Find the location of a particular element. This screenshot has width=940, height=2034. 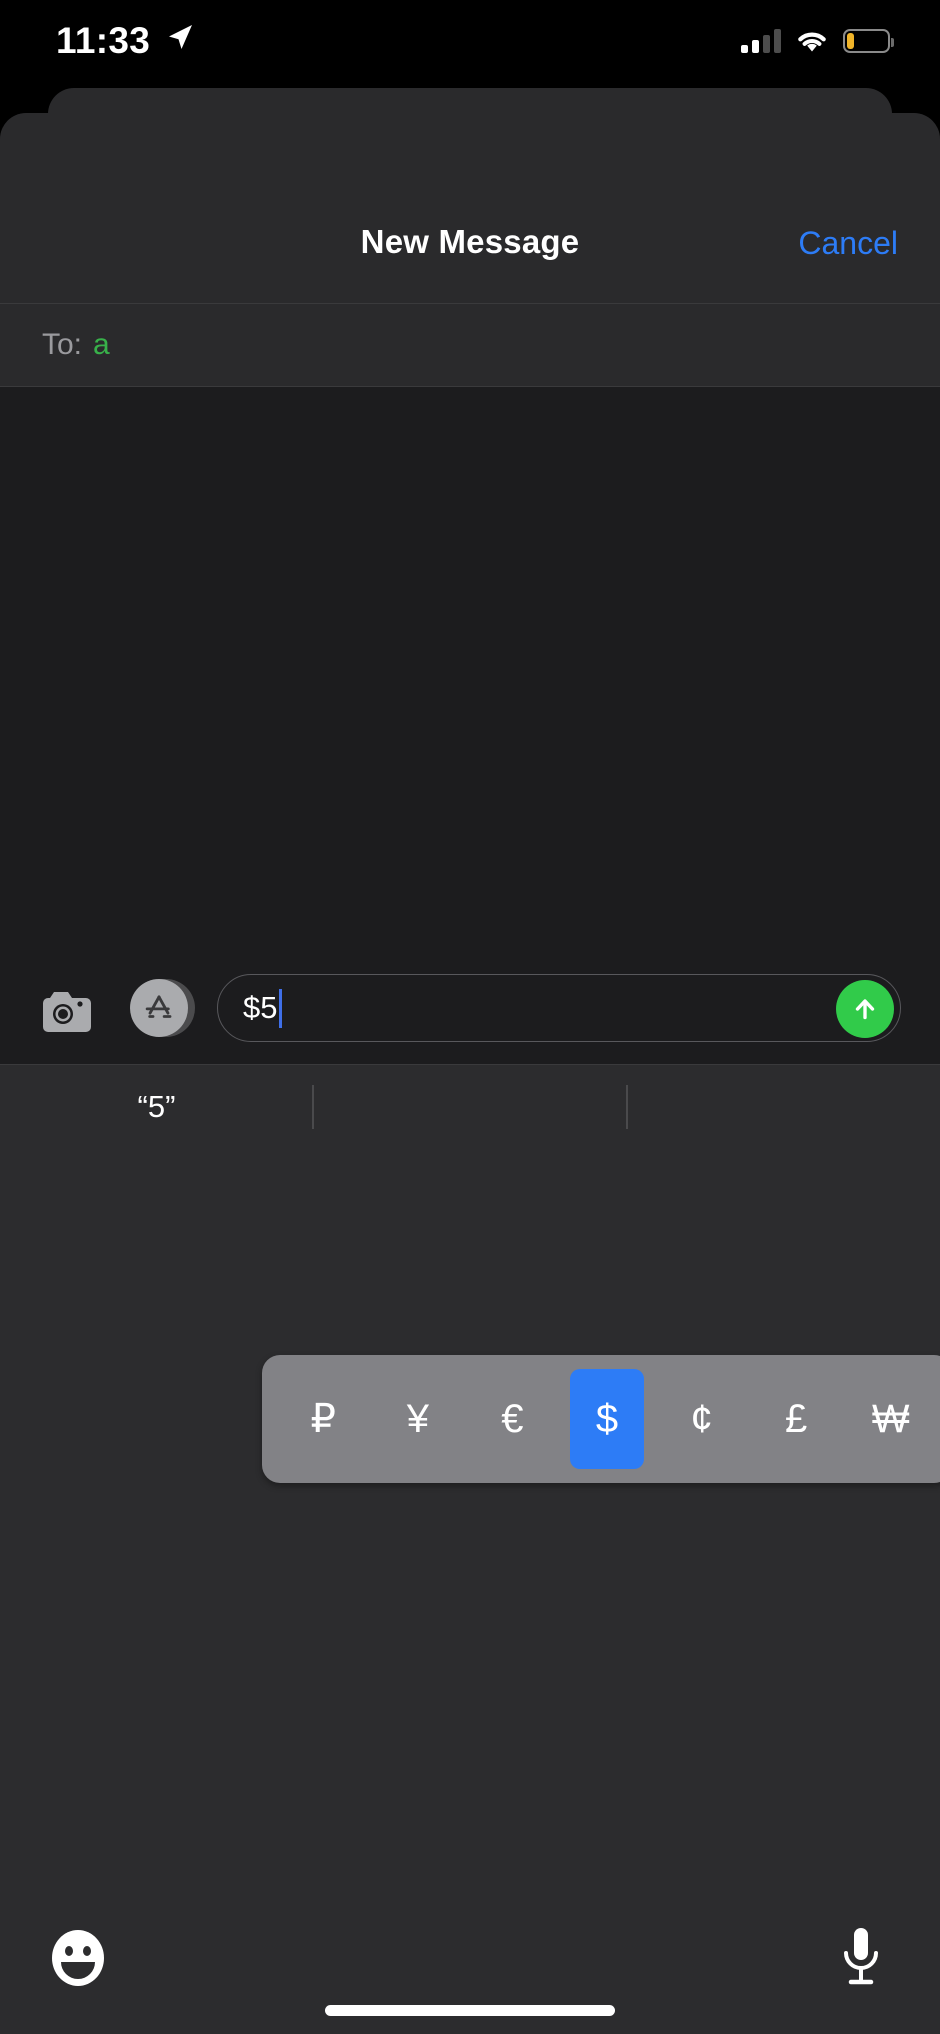

text-caret is located at coordinates (281, 1008).